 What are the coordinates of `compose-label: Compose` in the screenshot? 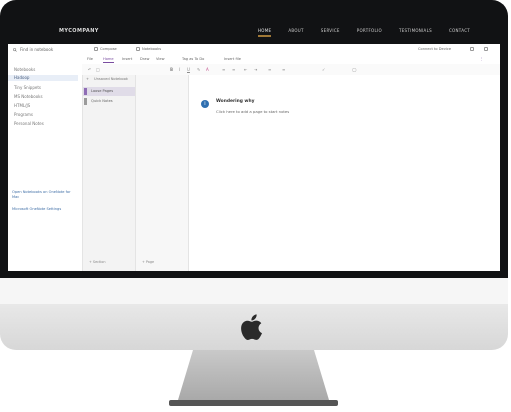 It's located at (108, 49).